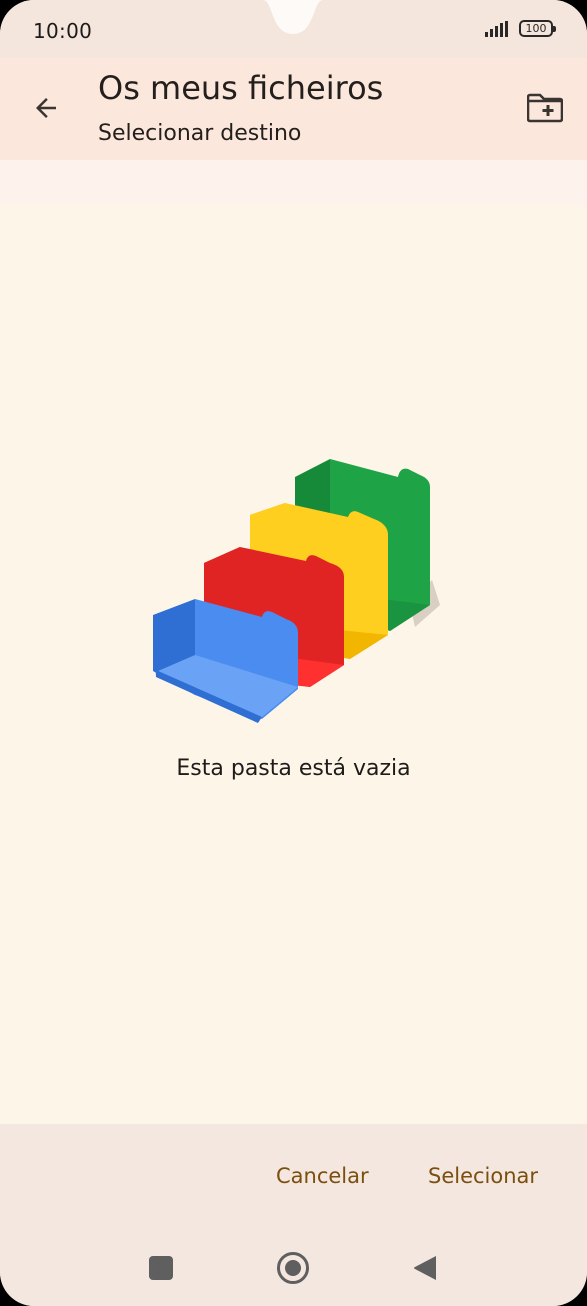 The height and width of the screenshot is (1306, 587). What do you see at coordinates (63, 31) in the screenshot?
I see `status-time: 10:00` at bounding box center [63, 31].